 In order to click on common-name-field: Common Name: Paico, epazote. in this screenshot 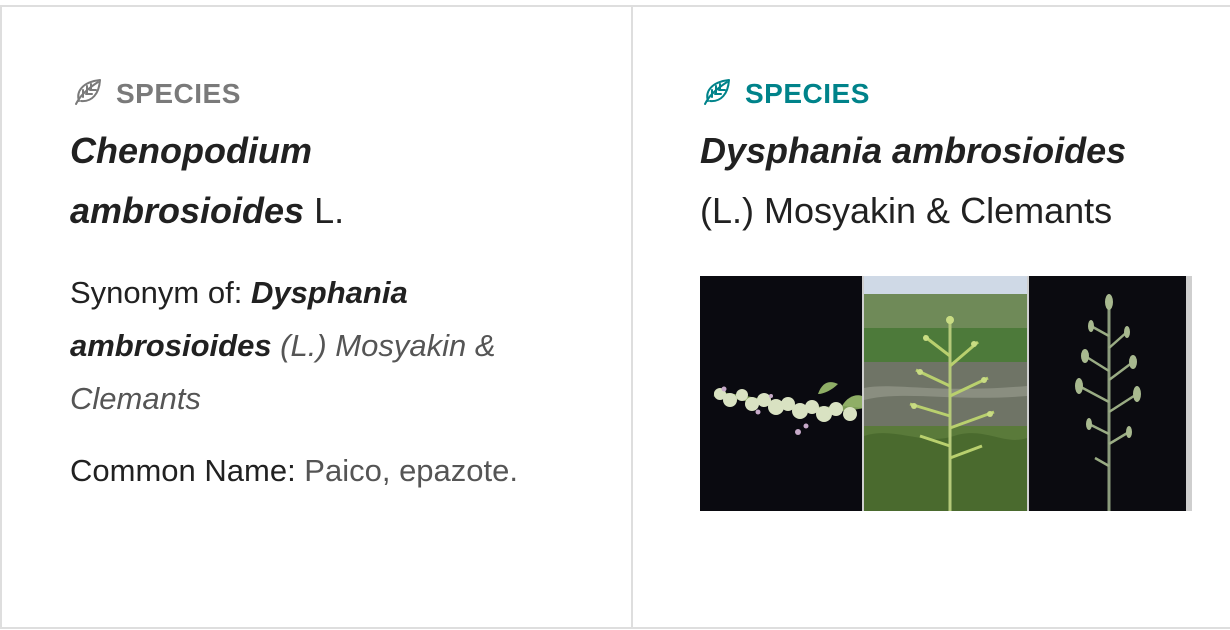, I will do `click(310, 470)`.